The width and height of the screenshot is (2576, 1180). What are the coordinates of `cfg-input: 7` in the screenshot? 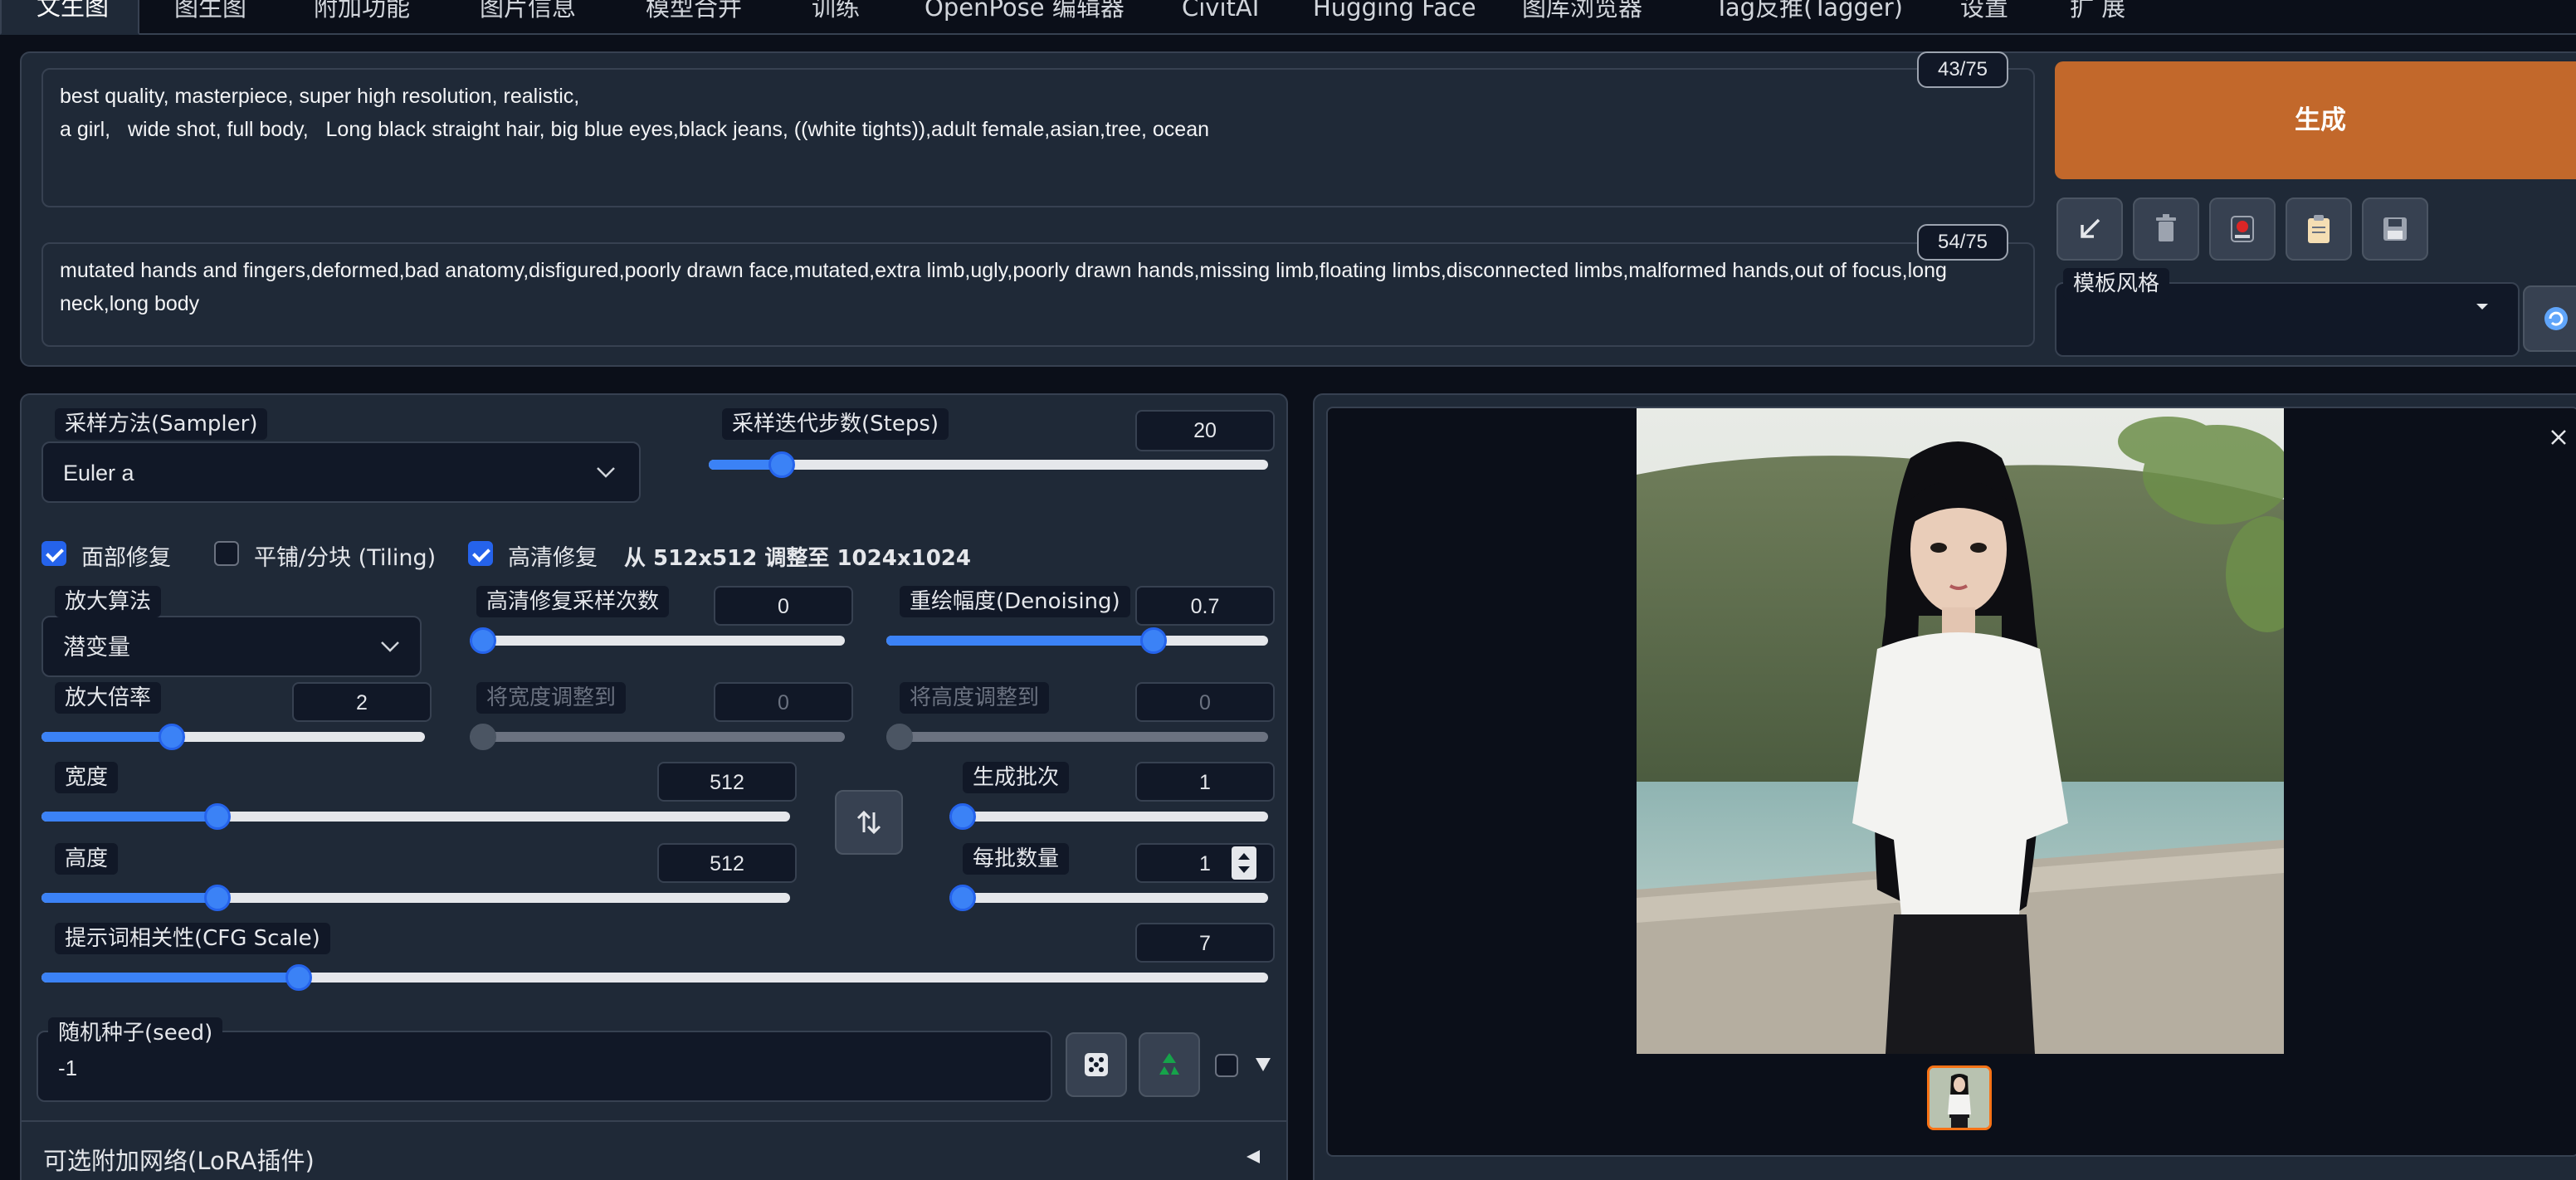 It's located at (1205, 943).